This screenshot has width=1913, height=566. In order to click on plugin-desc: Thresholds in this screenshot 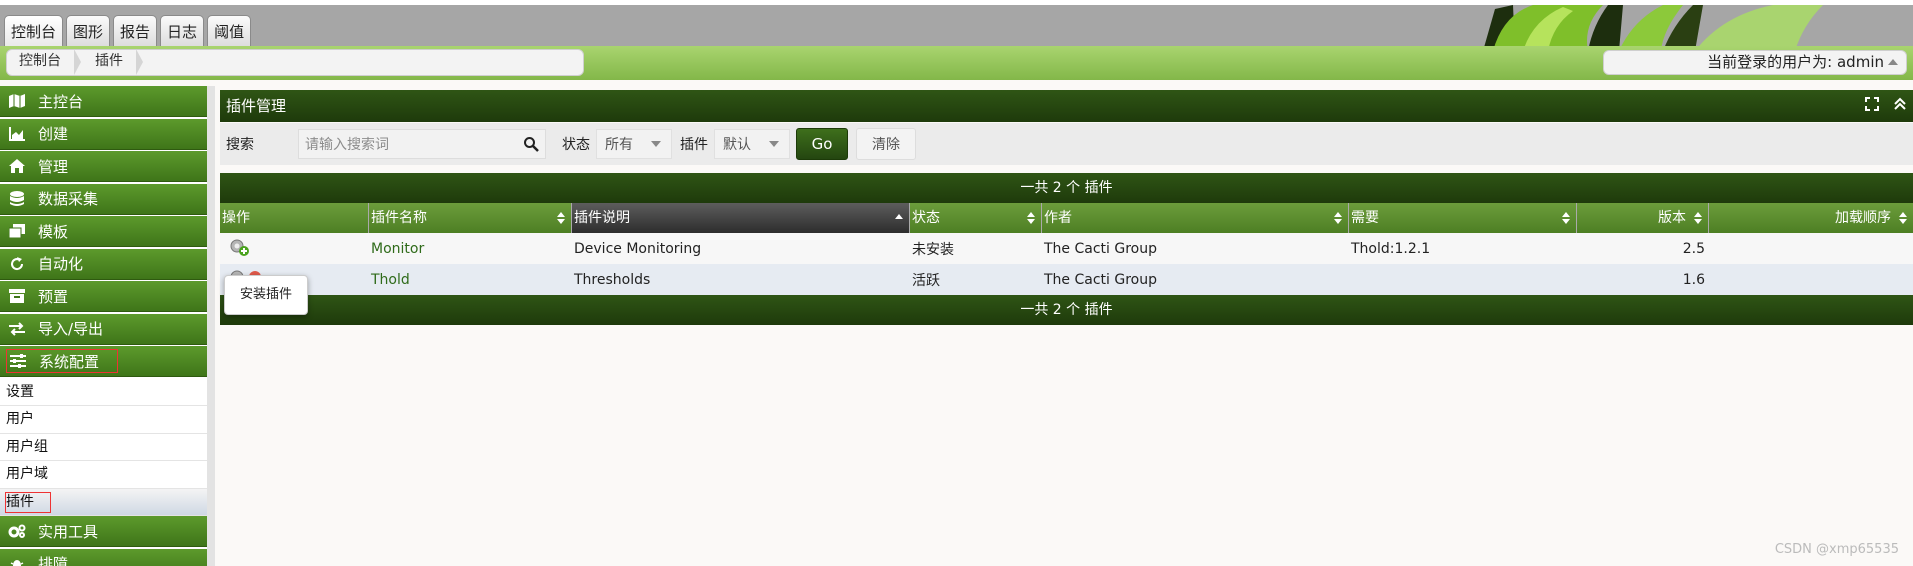, I will do `click(612, 279)`.